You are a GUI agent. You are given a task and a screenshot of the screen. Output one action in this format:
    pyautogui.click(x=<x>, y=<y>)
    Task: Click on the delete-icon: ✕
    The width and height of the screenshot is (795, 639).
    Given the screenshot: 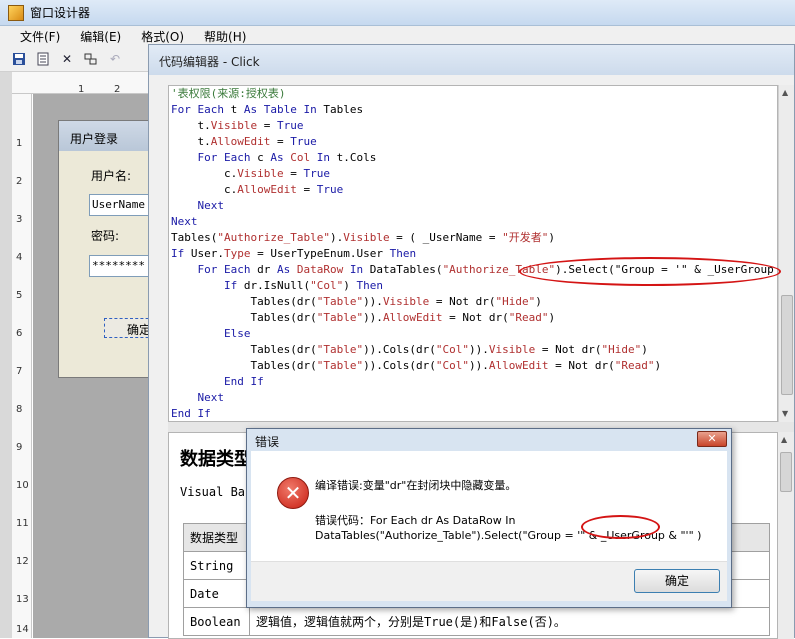 What is the action you would take?
    pyautogui.click(x=67, y=59)
    